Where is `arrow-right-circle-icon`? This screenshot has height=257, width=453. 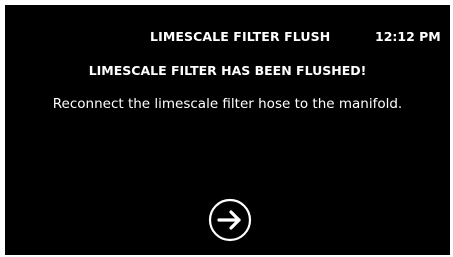
arrow-right-circle-icon is located at coordinates (230, 220).